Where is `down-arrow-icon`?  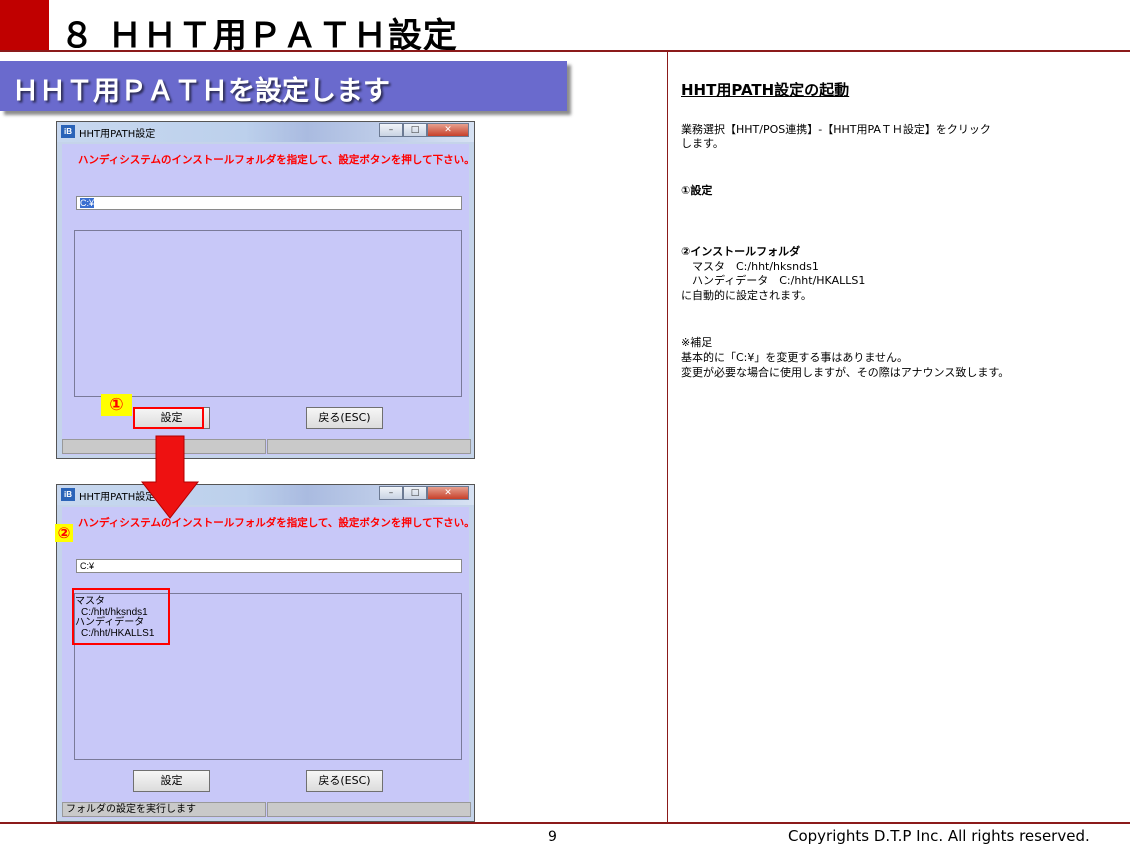 down-arrow-icon is located at coordinates (170, 477).